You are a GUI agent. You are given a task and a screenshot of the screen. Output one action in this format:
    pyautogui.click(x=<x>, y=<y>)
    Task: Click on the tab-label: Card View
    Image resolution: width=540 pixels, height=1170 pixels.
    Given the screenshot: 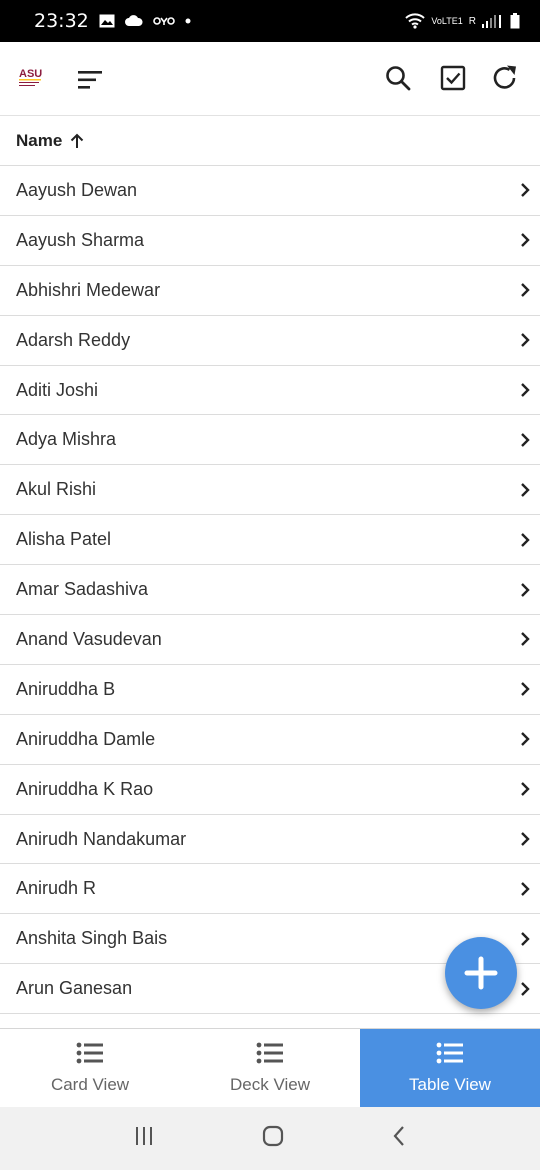 What is the action you would take?
    pyautogui.click(x=90, y=1084)
    